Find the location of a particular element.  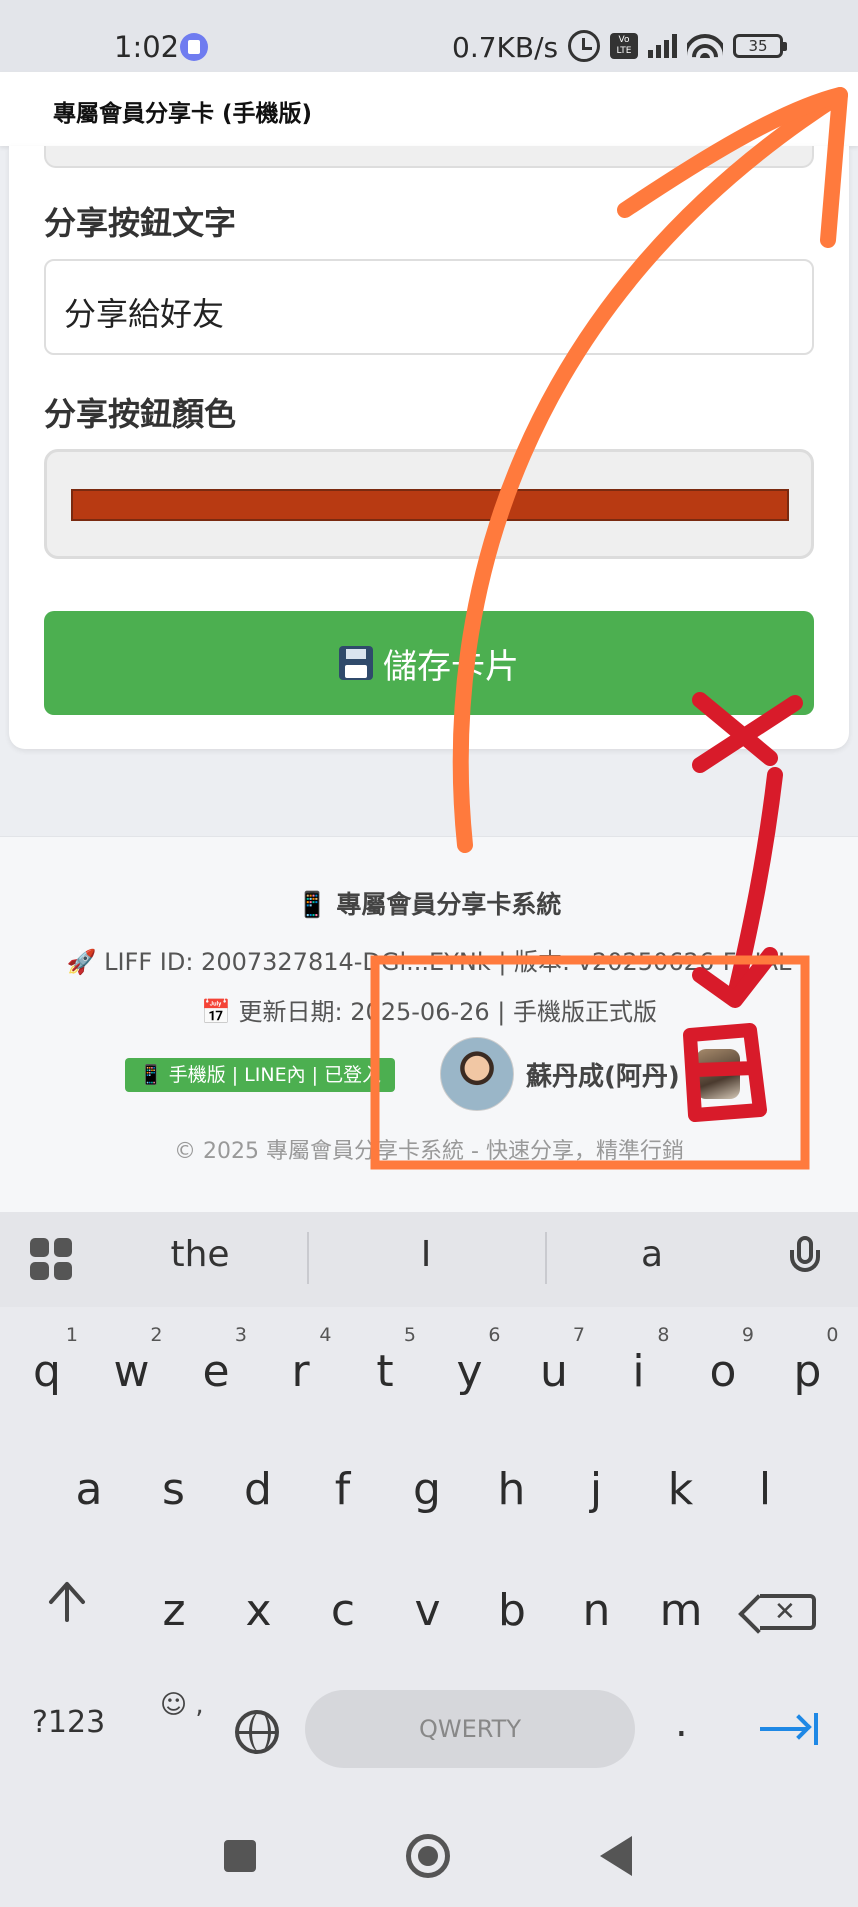

key-z: z is located at coordinates (174, 1611).